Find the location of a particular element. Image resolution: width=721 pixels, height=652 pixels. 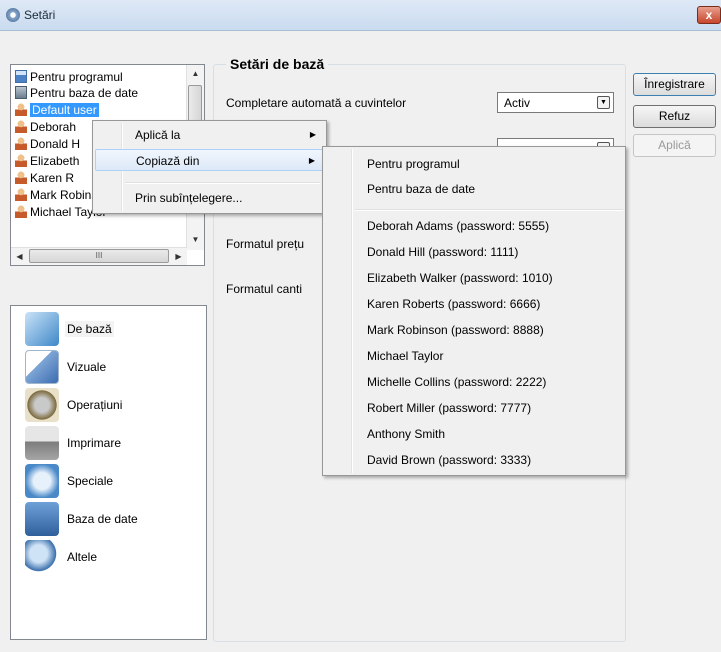

submenu-item-user: Karen Roberts (password: 6666) is located at coordinates (453, 304).